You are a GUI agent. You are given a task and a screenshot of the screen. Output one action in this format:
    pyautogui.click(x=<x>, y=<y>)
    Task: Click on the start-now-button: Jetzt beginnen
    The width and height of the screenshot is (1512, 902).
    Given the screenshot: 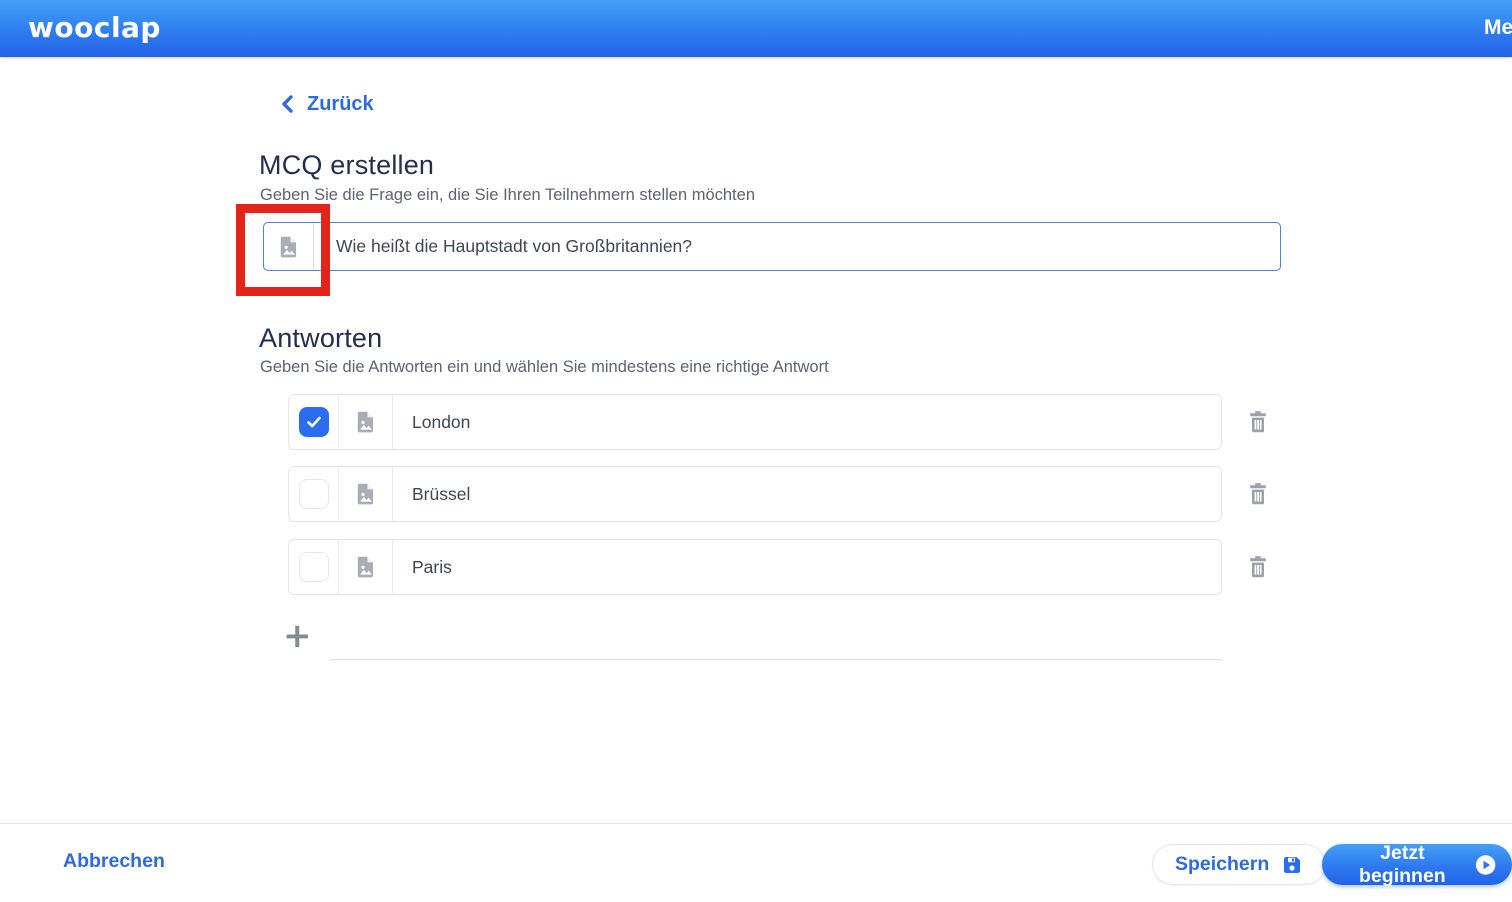 What is the action you would take?
    pyautogui.click(x=1417, y=864)
    